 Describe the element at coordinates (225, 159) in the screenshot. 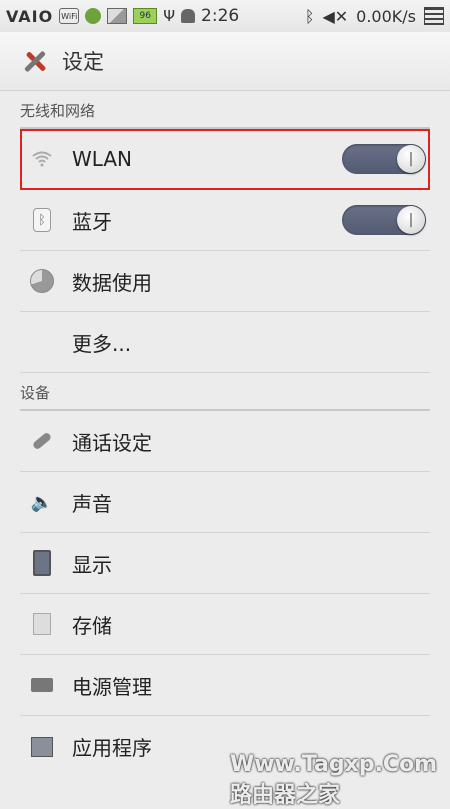

I see `settings-item-wlan: WLAN |` at that location.